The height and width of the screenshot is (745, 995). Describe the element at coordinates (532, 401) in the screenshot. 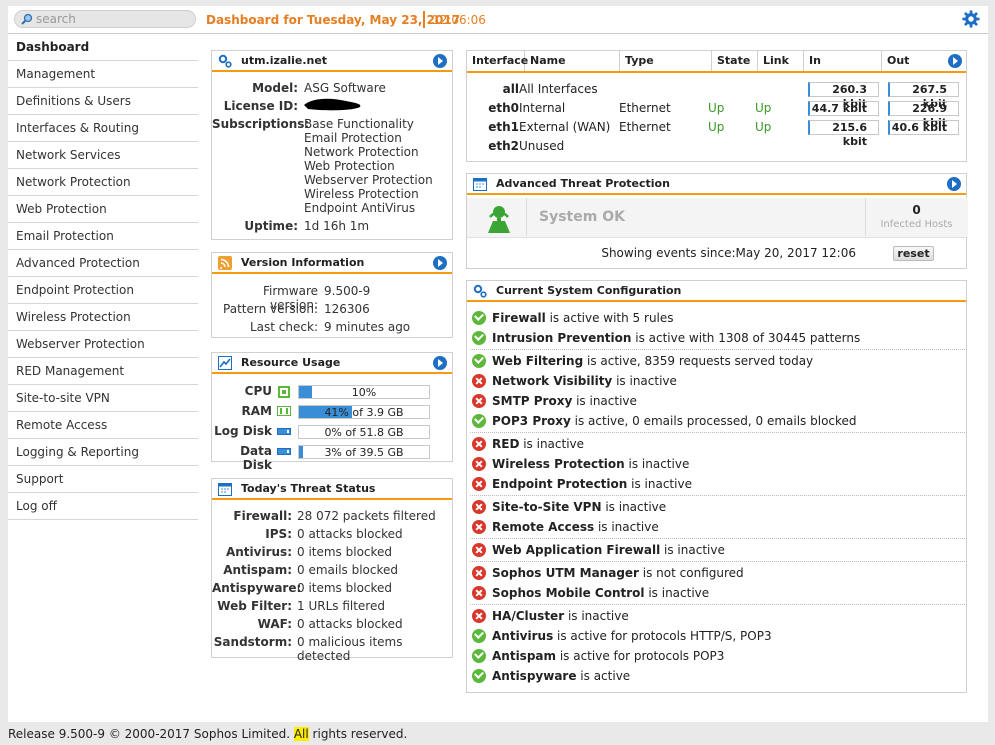

I see `config-feature-name: SMTP Proxy` at that location.